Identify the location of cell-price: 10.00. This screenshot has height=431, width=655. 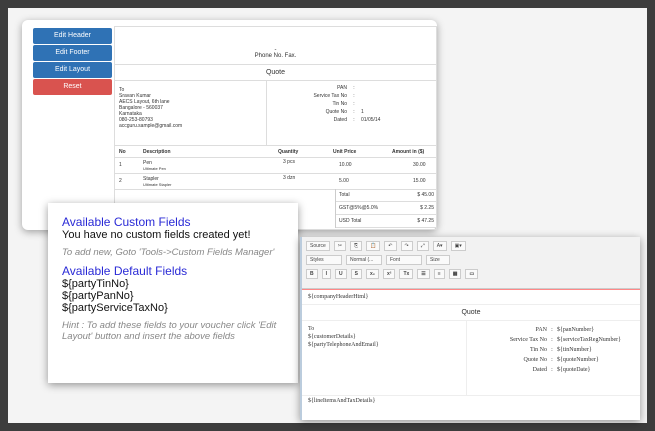
(345, 165).